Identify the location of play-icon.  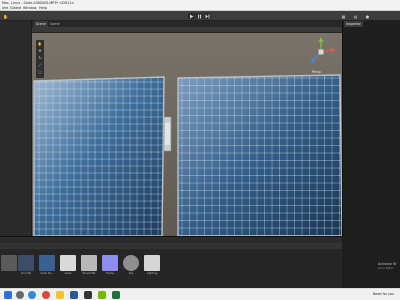
(192, 16).